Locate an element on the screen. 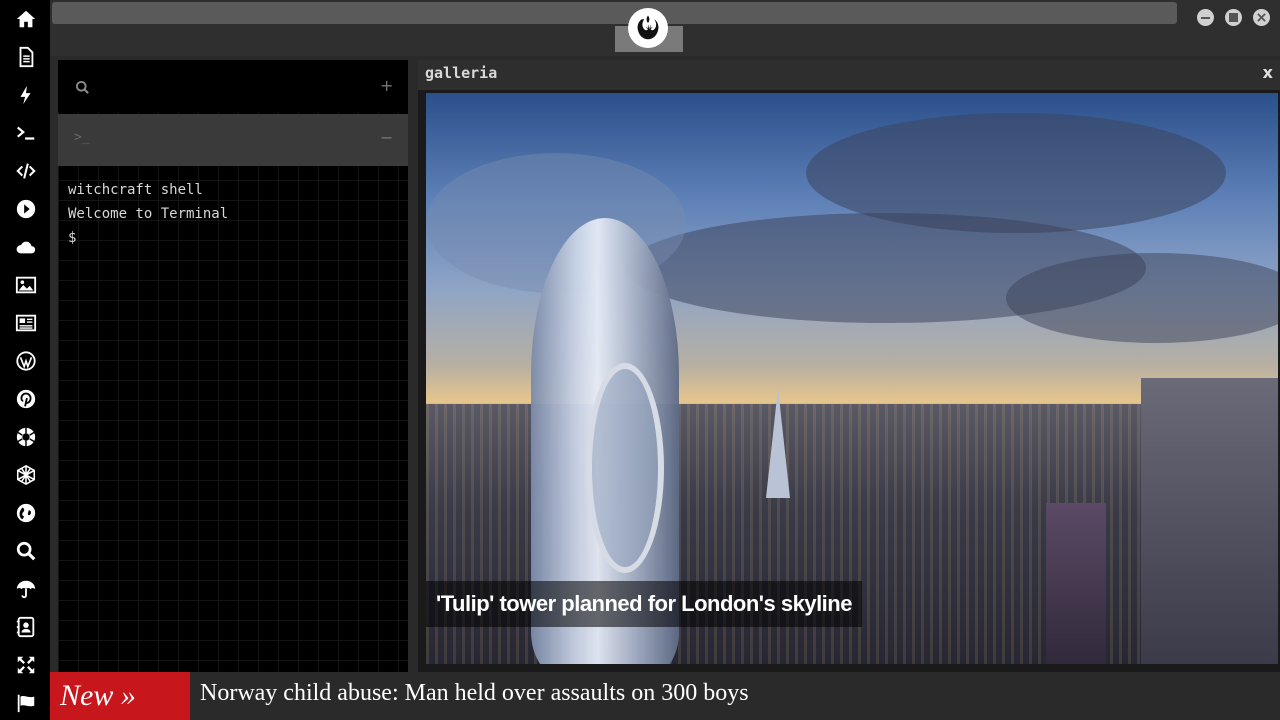  collapse-button: − is located at coordinates (386, 137).